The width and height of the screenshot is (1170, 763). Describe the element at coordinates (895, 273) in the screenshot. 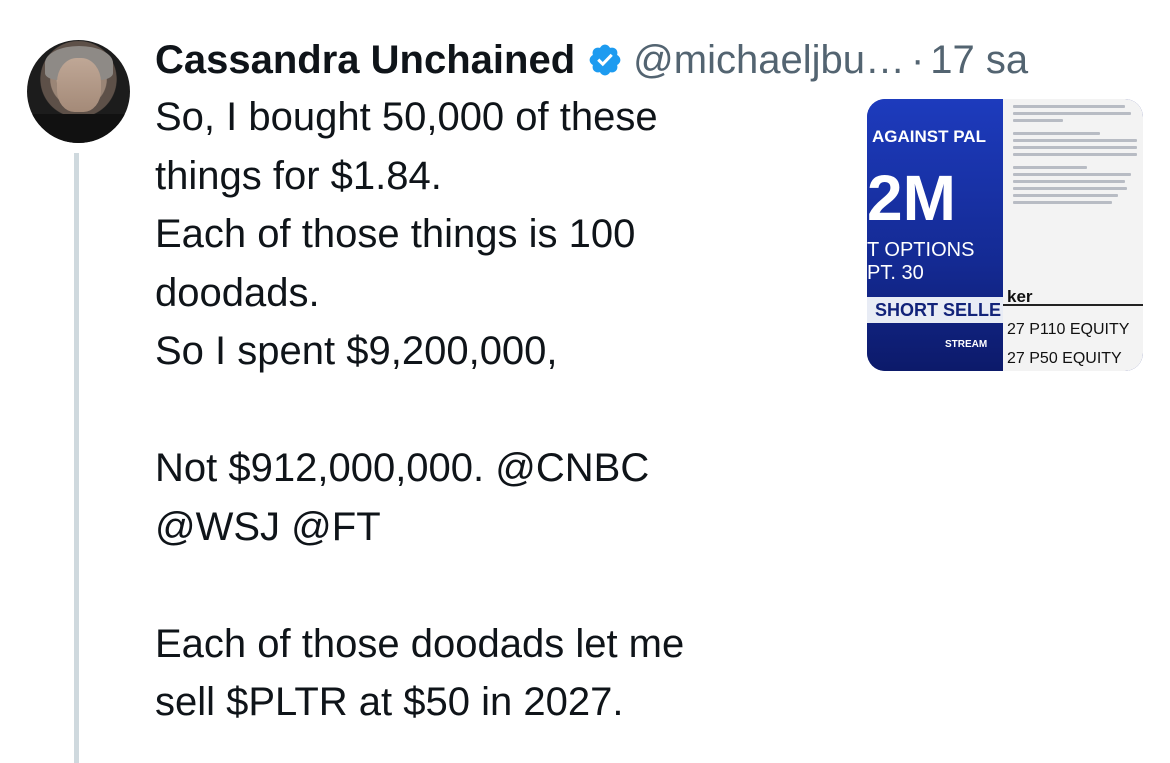

I see `media-options-line2: PT. 30` at that location.